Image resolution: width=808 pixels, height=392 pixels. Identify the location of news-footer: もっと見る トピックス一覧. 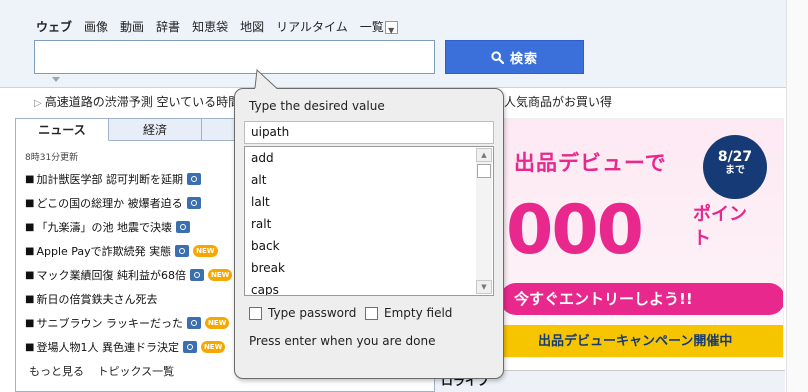
(106, 371).